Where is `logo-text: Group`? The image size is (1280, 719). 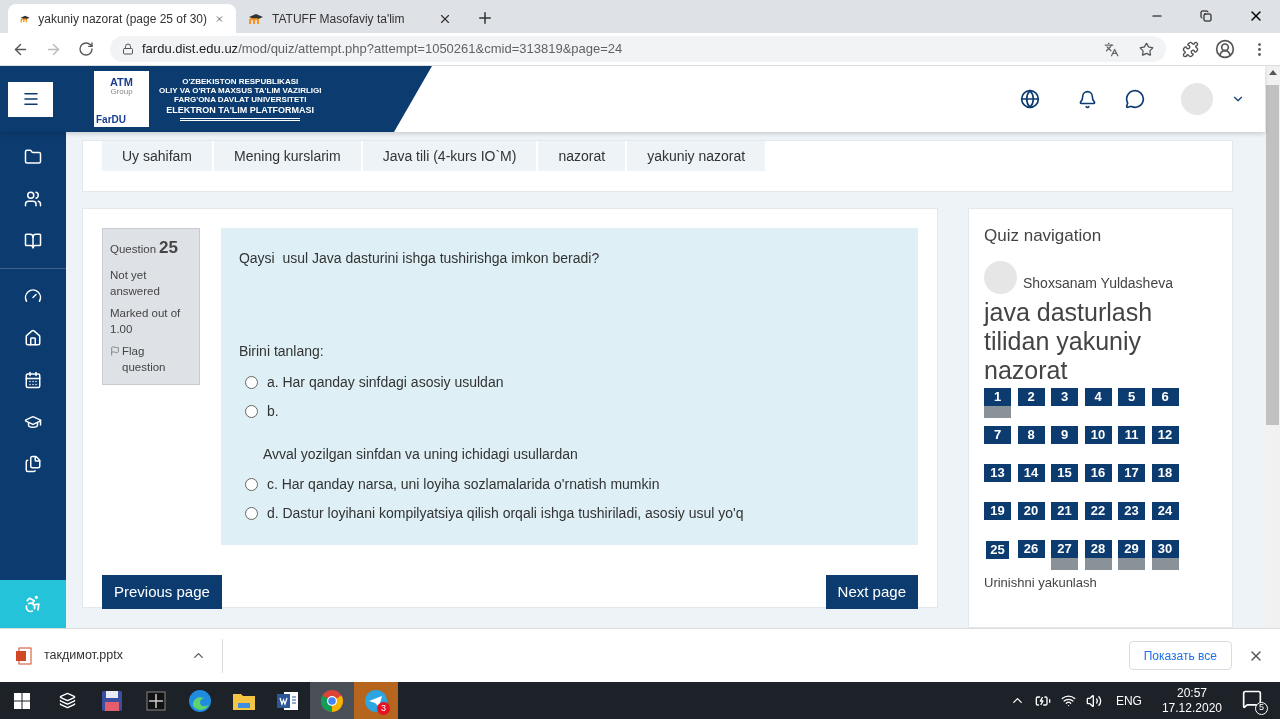
logo-text: Group is located at coordinates (121, 92).